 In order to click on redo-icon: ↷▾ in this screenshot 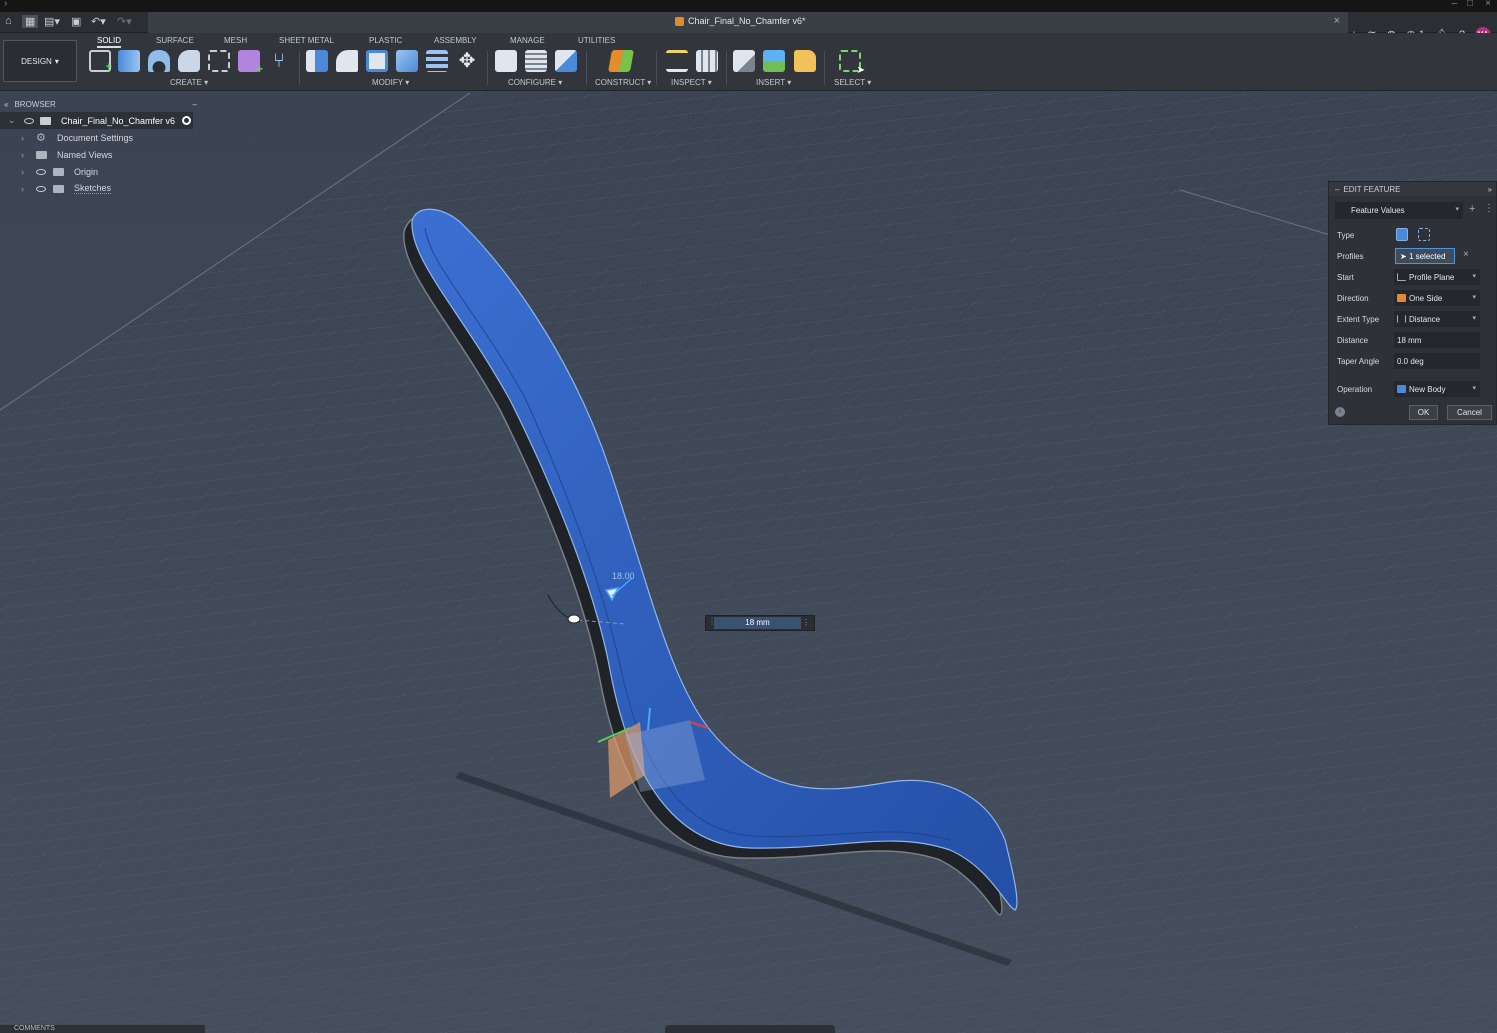, I will do `click(124, 21)`.